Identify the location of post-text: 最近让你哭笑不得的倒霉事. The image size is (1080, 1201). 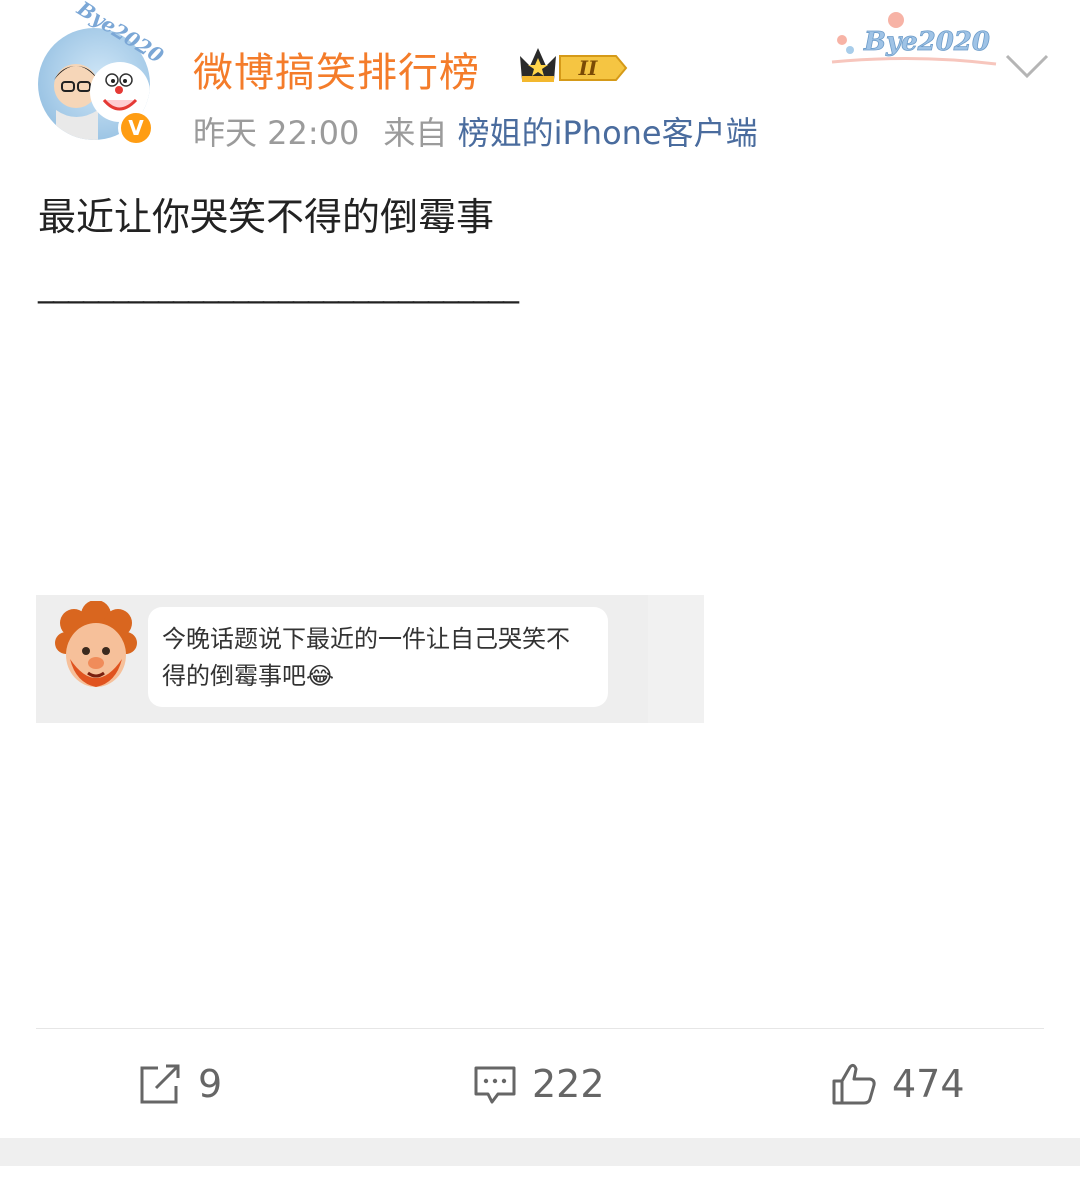
(266, 217).